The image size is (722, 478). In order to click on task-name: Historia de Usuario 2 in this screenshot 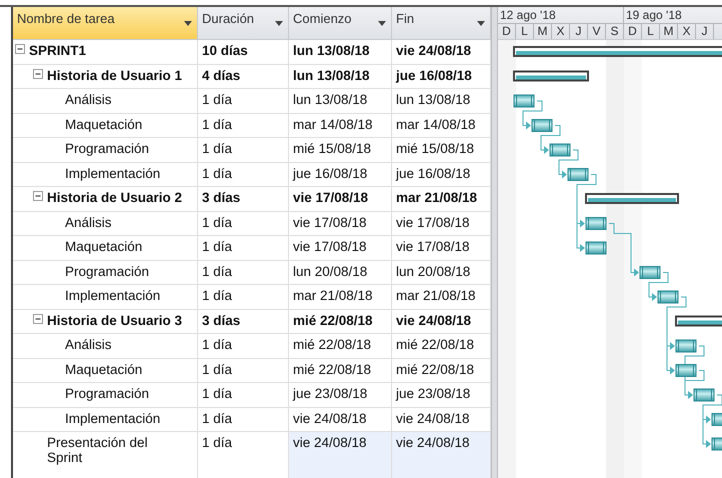, I will do `click(114, 197)`.